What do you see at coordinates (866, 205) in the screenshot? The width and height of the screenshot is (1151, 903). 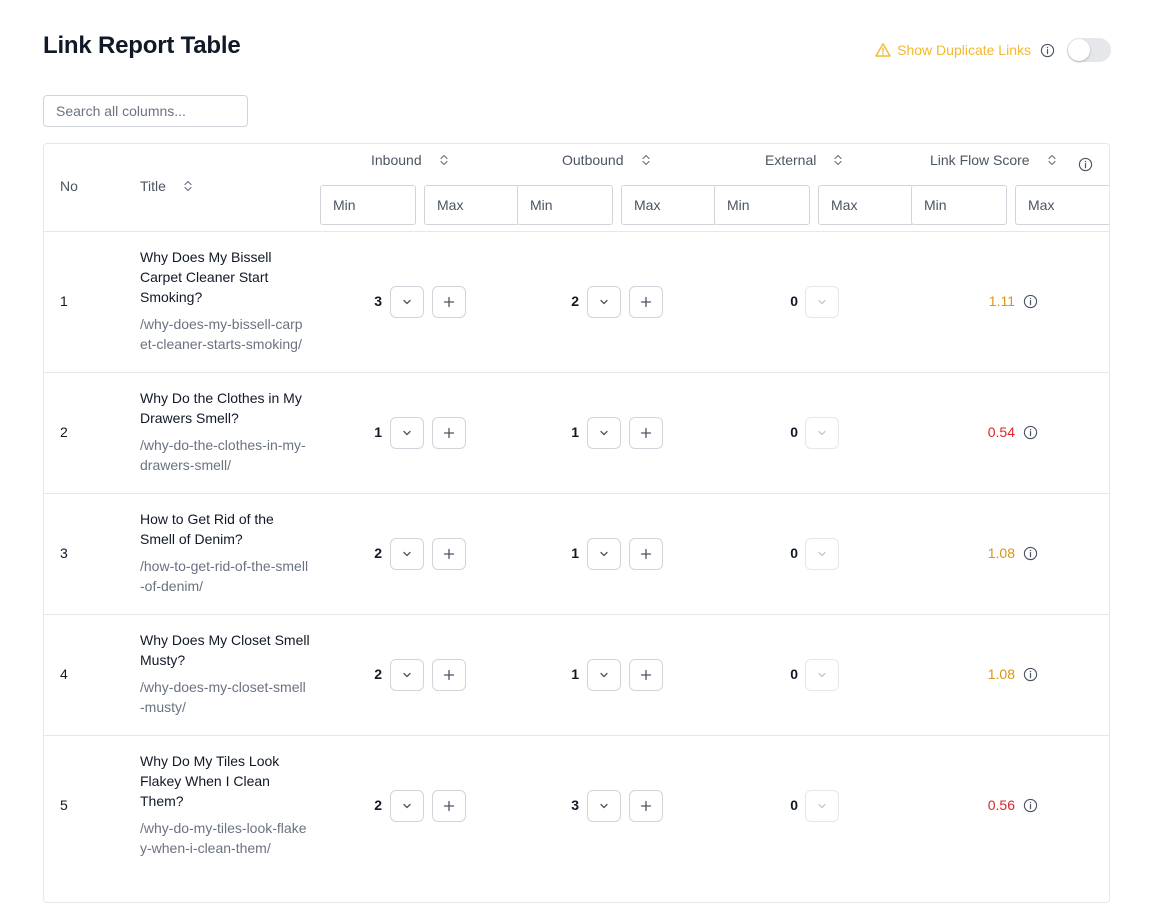 I see `external-max-input` at bounding box center [866, 205].